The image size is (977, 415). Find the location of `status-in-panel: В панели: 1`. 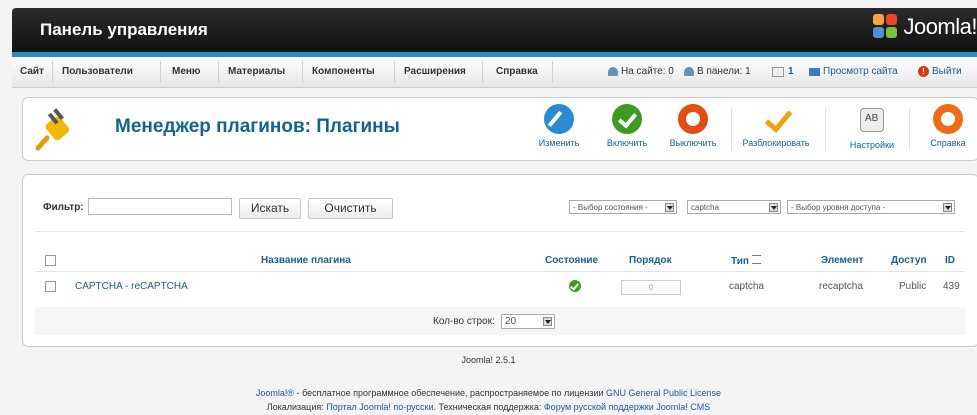

status-in-panel: В панели: 1 is located at coordinates (717, 71).